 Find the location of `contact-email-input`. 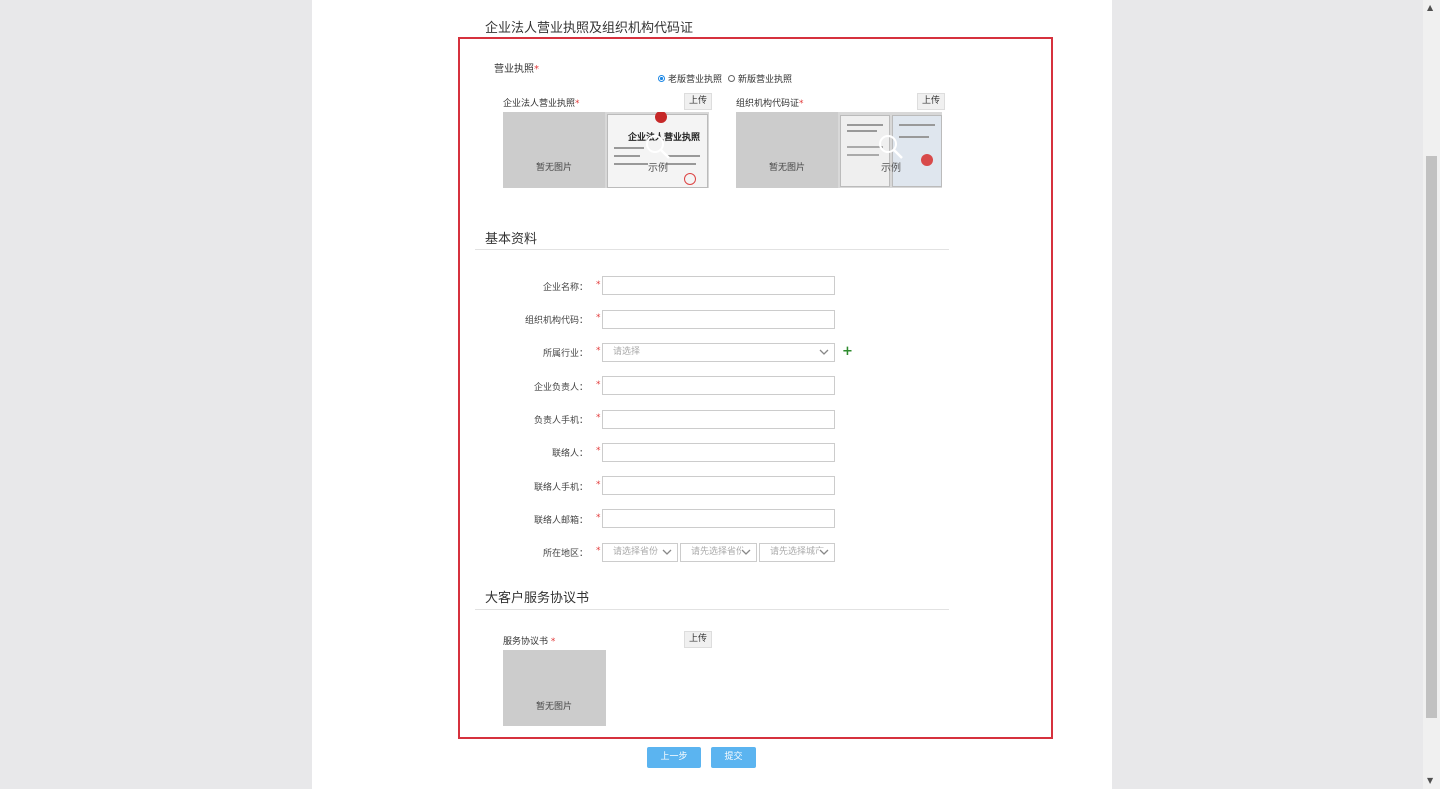

contact-email-input is located at coordinates (718, 518).